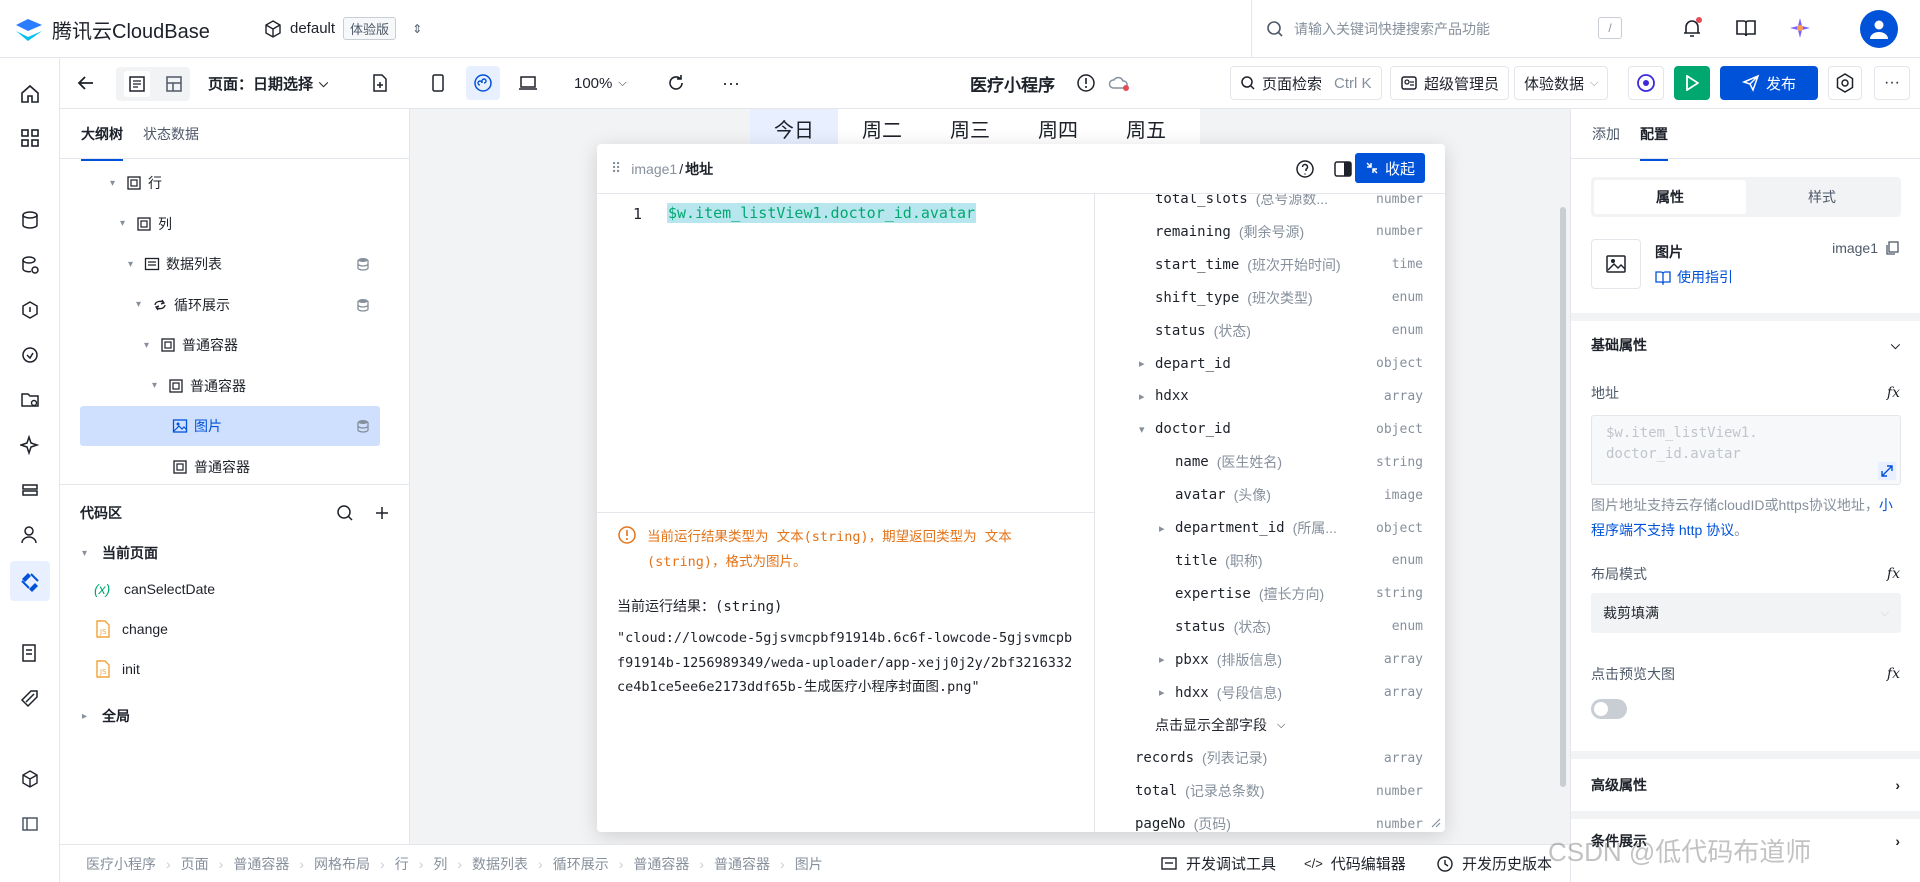 This screenshot has height=882, width=1920. Describe the element at coordinates (30, 490) in the screenshot. I see `nav-stack-icon` at that location.